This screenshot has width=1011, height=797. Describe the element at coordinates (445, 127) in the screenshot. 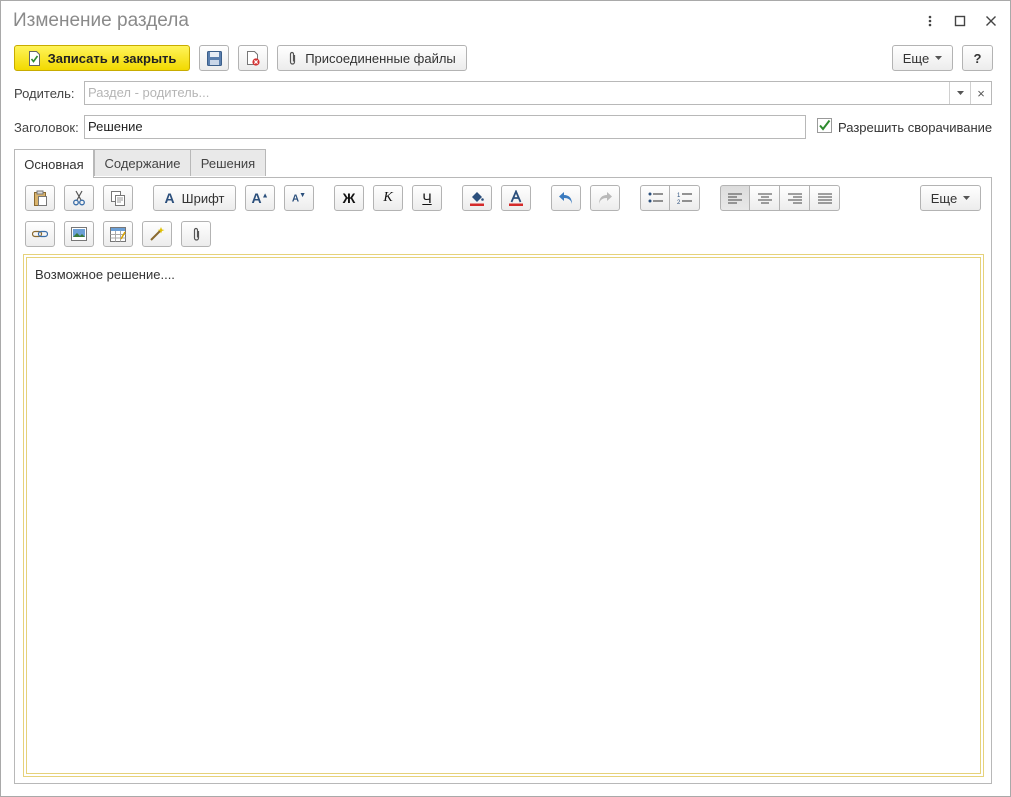

I see `header-field: Решение` at that location.